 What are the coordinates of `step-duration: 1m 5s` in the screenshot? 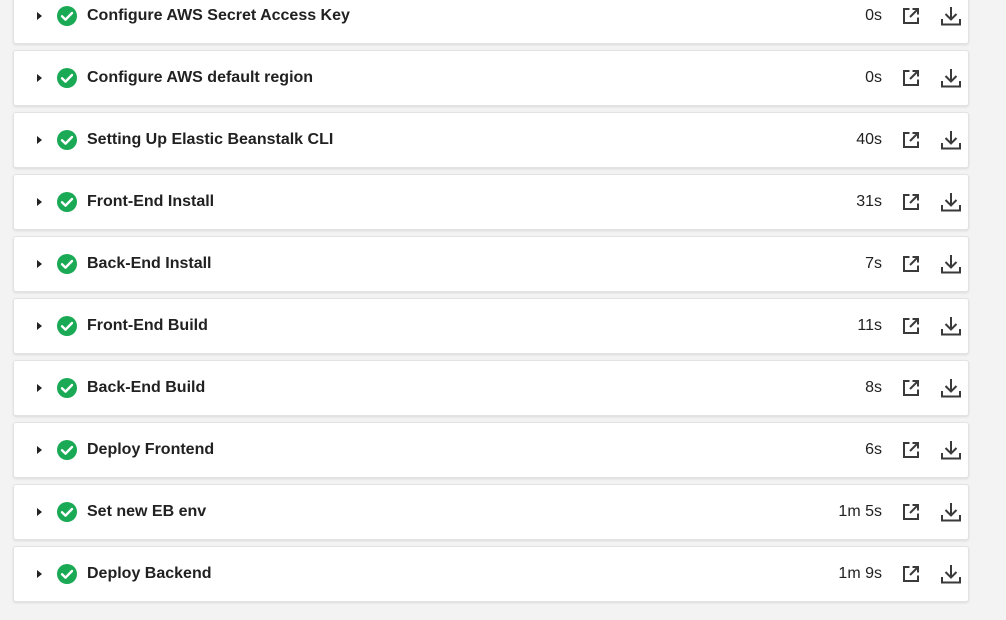 It's located at (860, 511).